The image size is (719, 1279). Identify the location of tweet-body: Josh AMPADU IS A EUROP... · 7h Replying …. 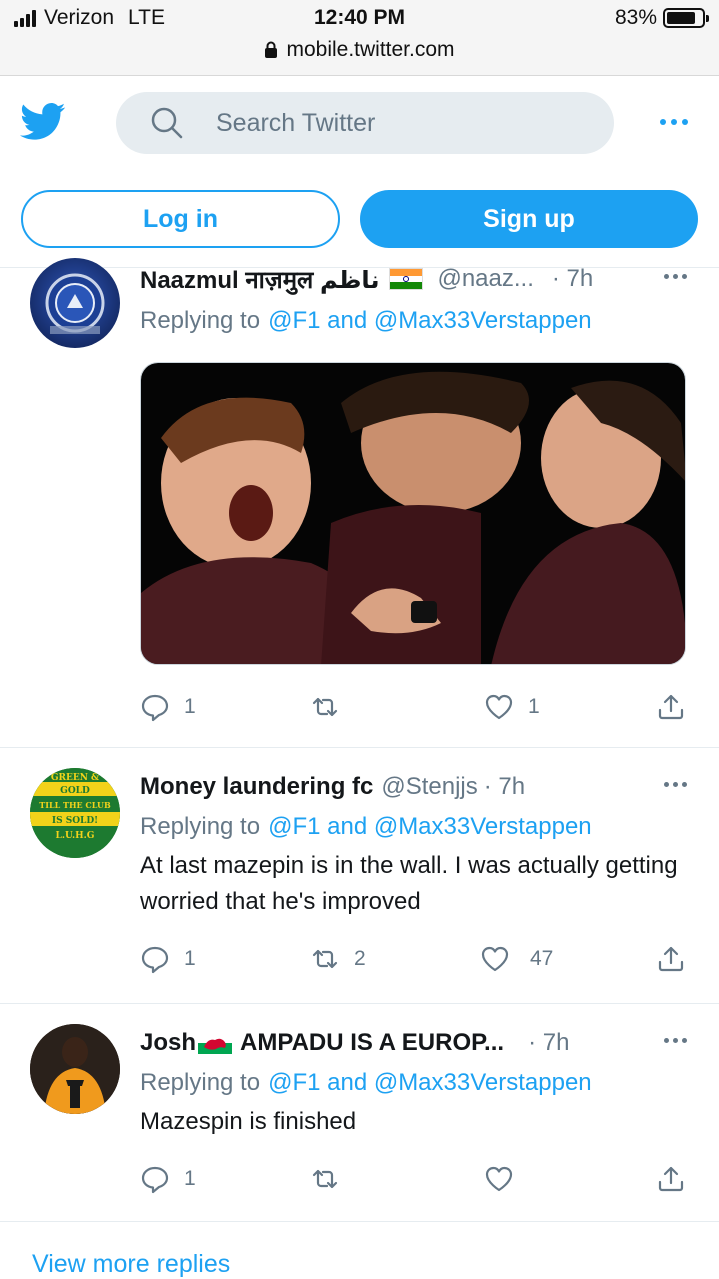
(418, 1083).